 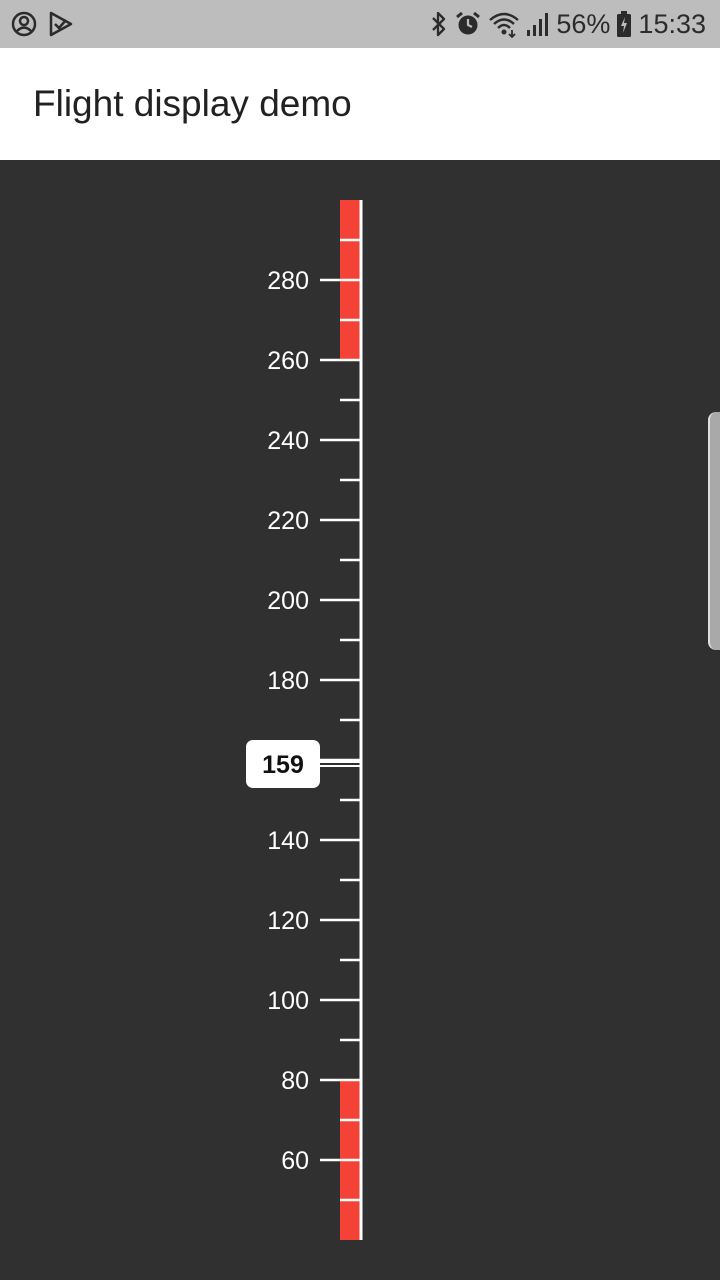 I want to click on current-value-text: 159, so click(x=283, y=765).